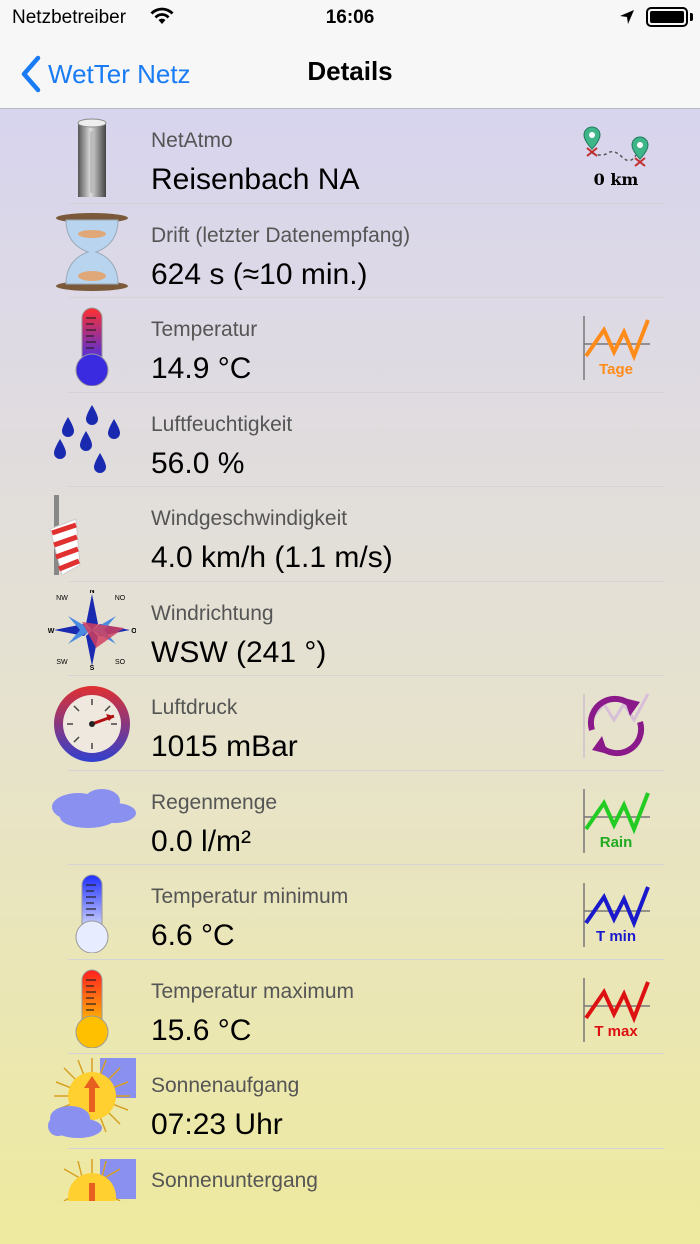  Describe the element at coordinates (92, 441) in the screenshot. I see `water-drops-icon` at that location.